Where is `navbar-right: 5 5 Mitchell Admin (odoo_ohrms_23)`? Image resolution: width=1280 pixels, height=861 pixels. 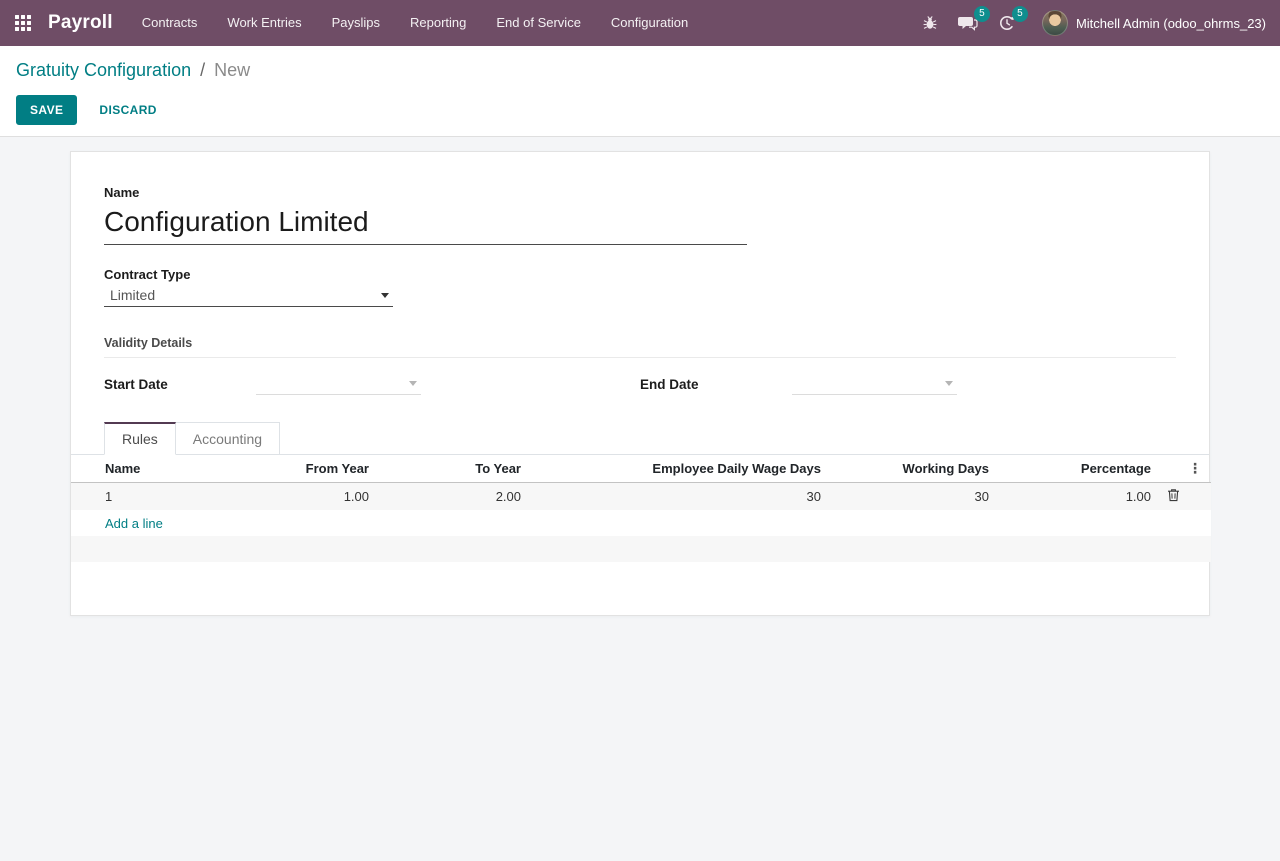 navbar-right: 5 5 Mitchell Admin (odoo_ohrms_23) is located at coordinates (1096, 23).